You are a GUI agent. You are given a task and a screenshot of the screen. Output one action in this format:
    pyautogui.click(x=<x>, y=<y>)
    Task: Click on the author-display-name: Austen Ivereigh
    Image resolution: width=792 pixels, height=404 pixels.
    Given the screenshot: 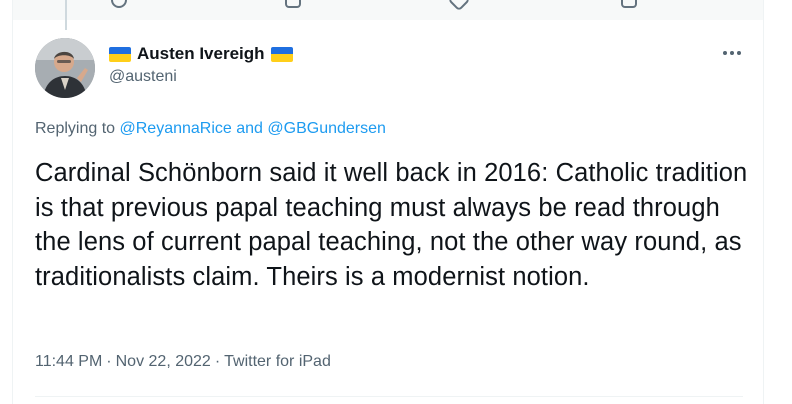 What is the action you would take?
    pyautogui.click(x=201, y=54)
    